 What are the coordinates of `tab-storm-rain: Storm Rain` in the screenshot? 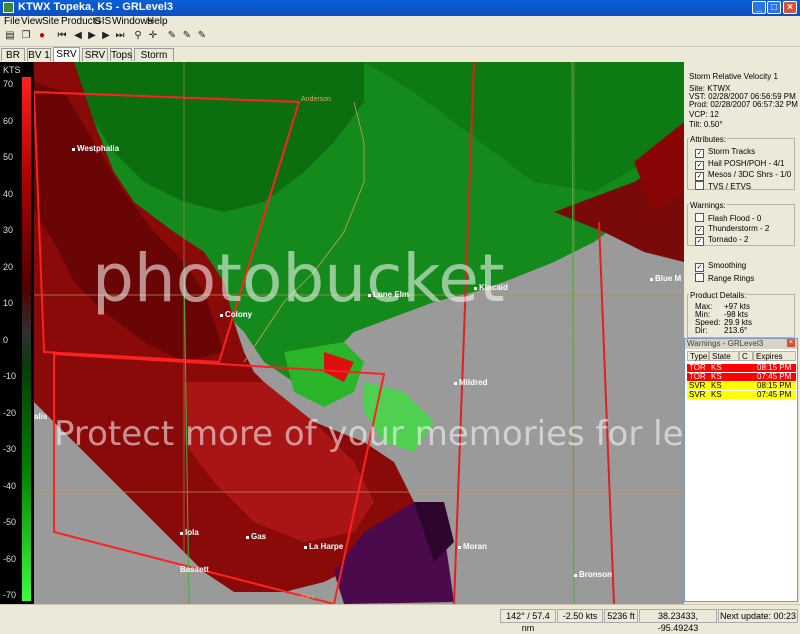 It's located at (154, 61).